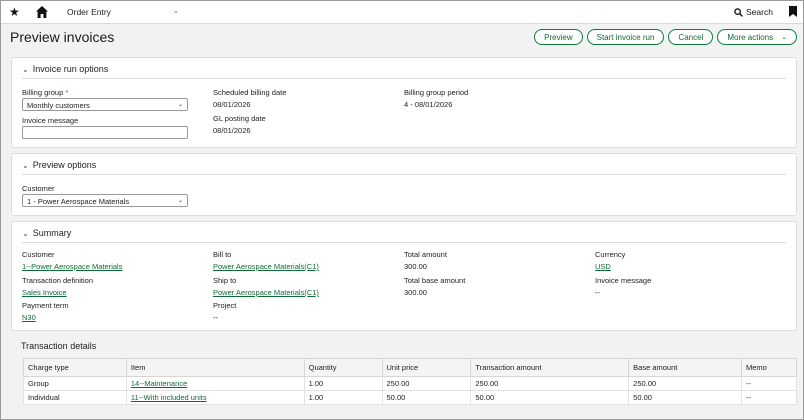  I want to click on more-actions-button: More actions ⌄, so click(757, 37).